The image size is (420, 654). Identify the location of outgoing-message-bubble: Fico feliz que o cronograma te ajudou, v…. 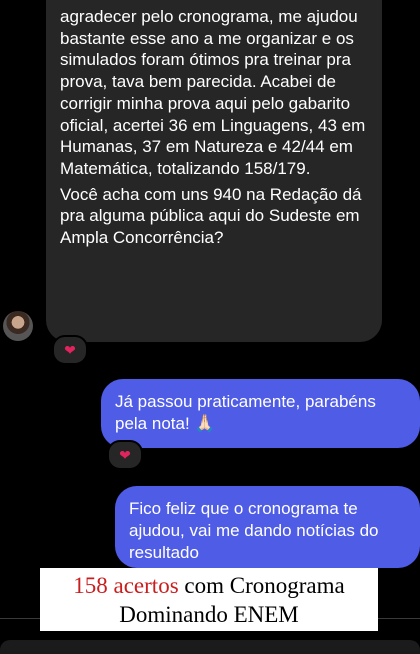
(267, 527).